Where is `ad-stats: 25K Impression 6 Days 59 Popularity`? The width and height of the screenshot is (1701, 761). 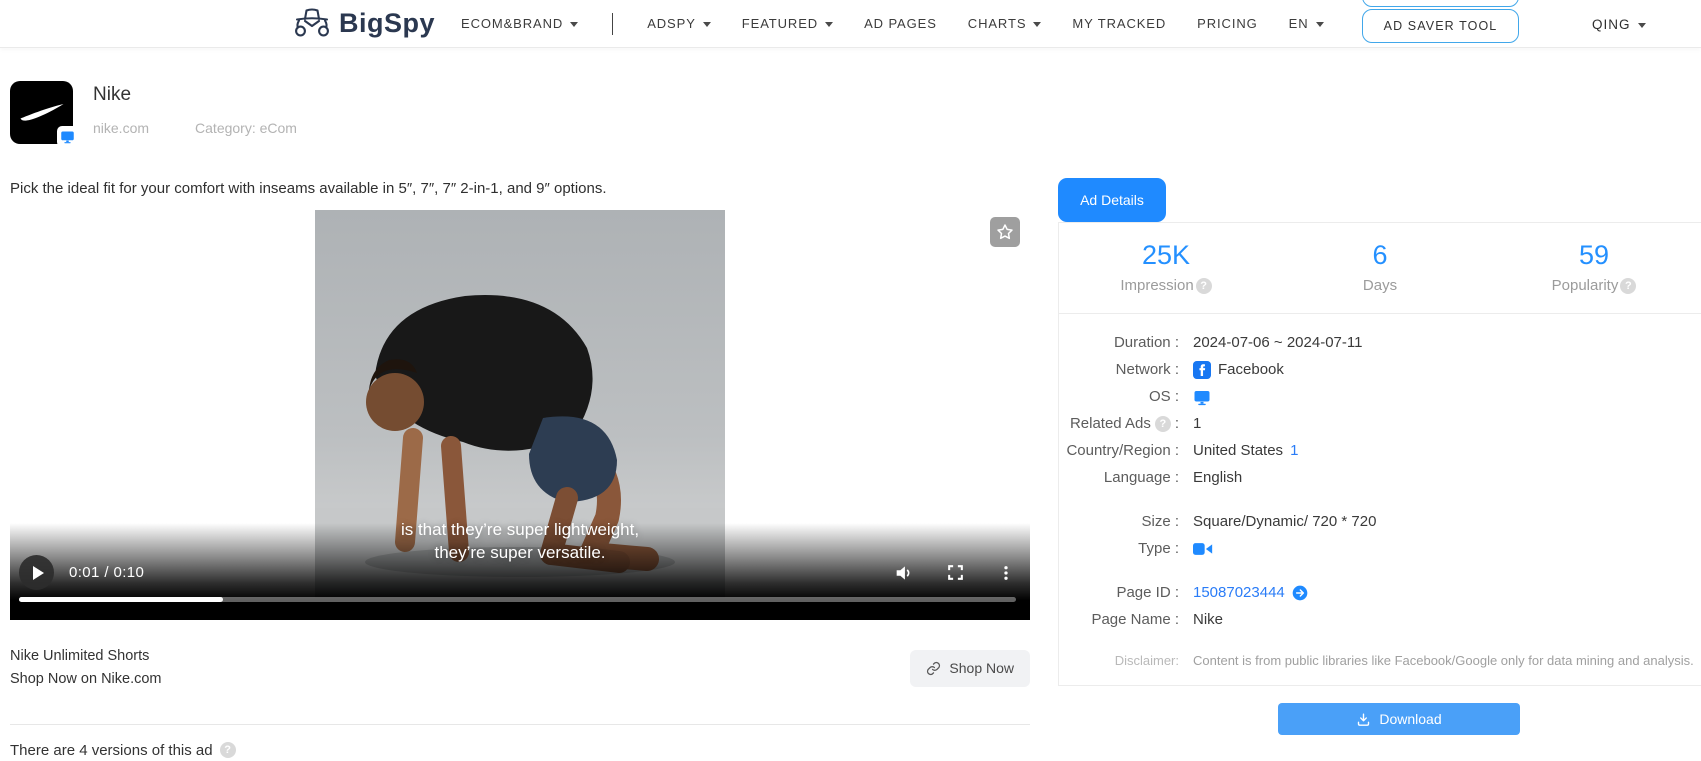
ad-stats: 25K Impression 6 Days 59 Popularity is located at coordinates (1380, 268).